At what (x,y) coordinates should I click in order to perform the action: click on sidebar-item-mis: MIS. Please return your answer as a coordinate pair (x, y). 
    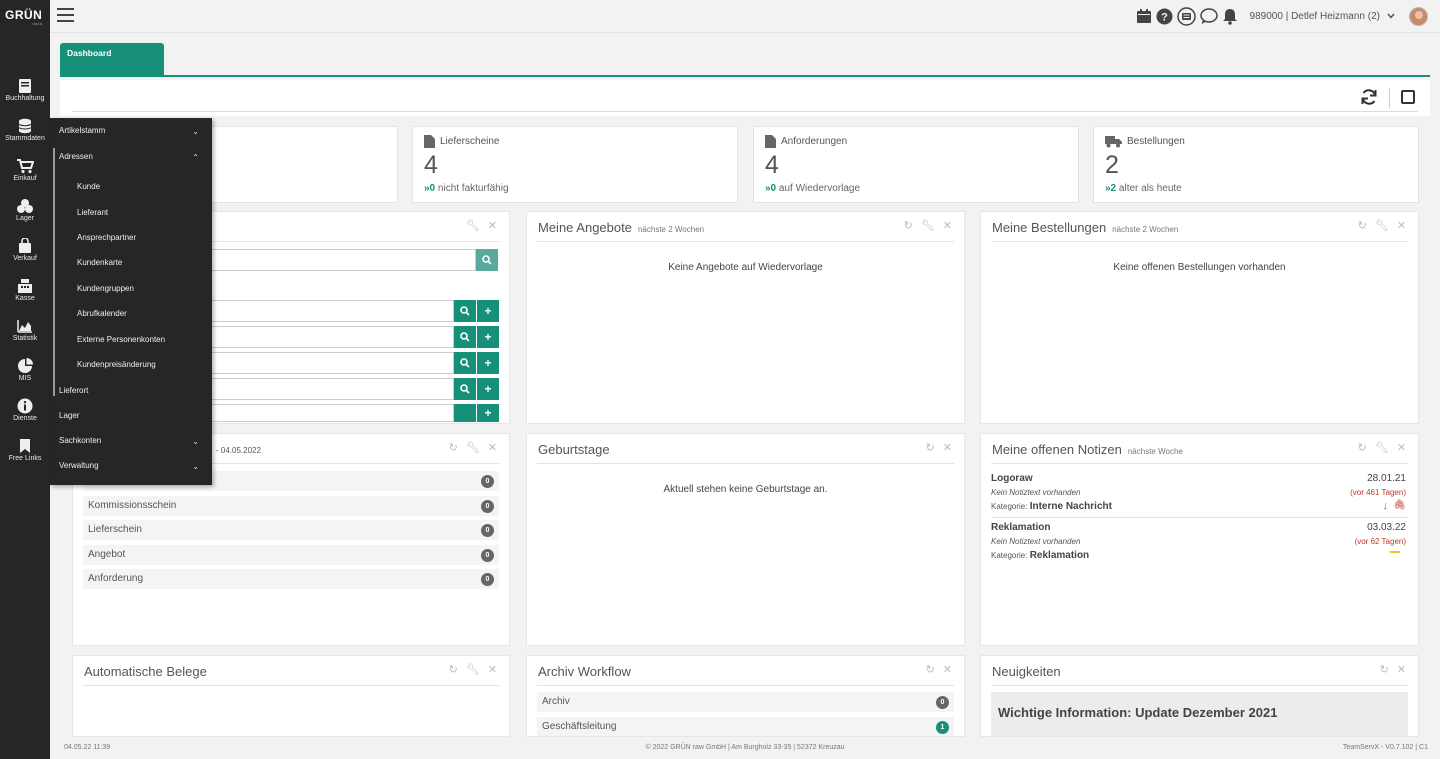
    Looking at the image, I should click on (25, 378).